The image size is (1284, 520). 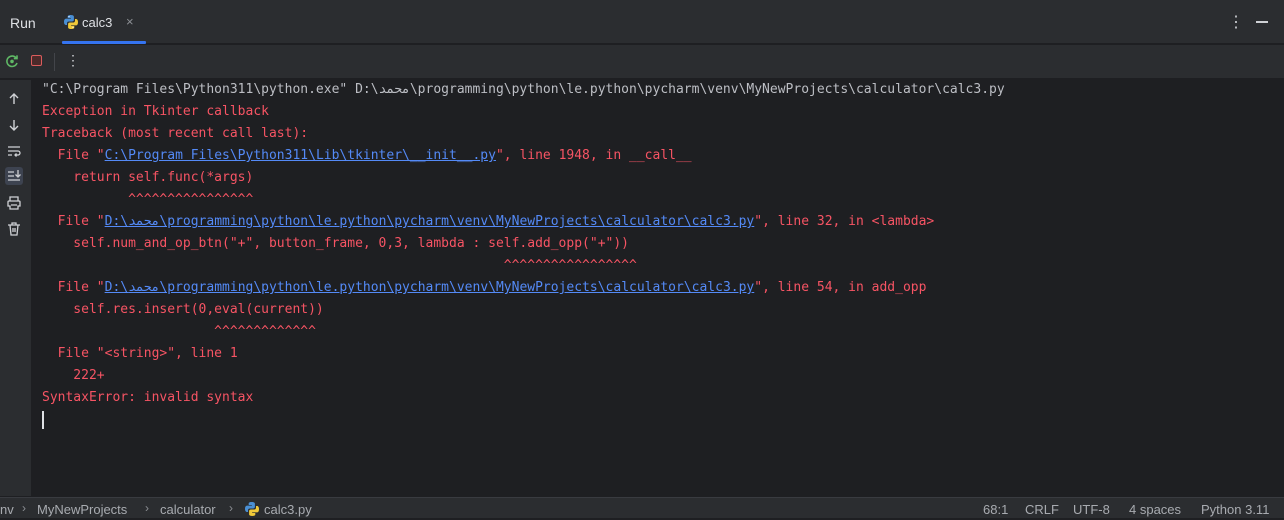 I want to click on scroll-to-end-icon, so click(x=14, y=176).